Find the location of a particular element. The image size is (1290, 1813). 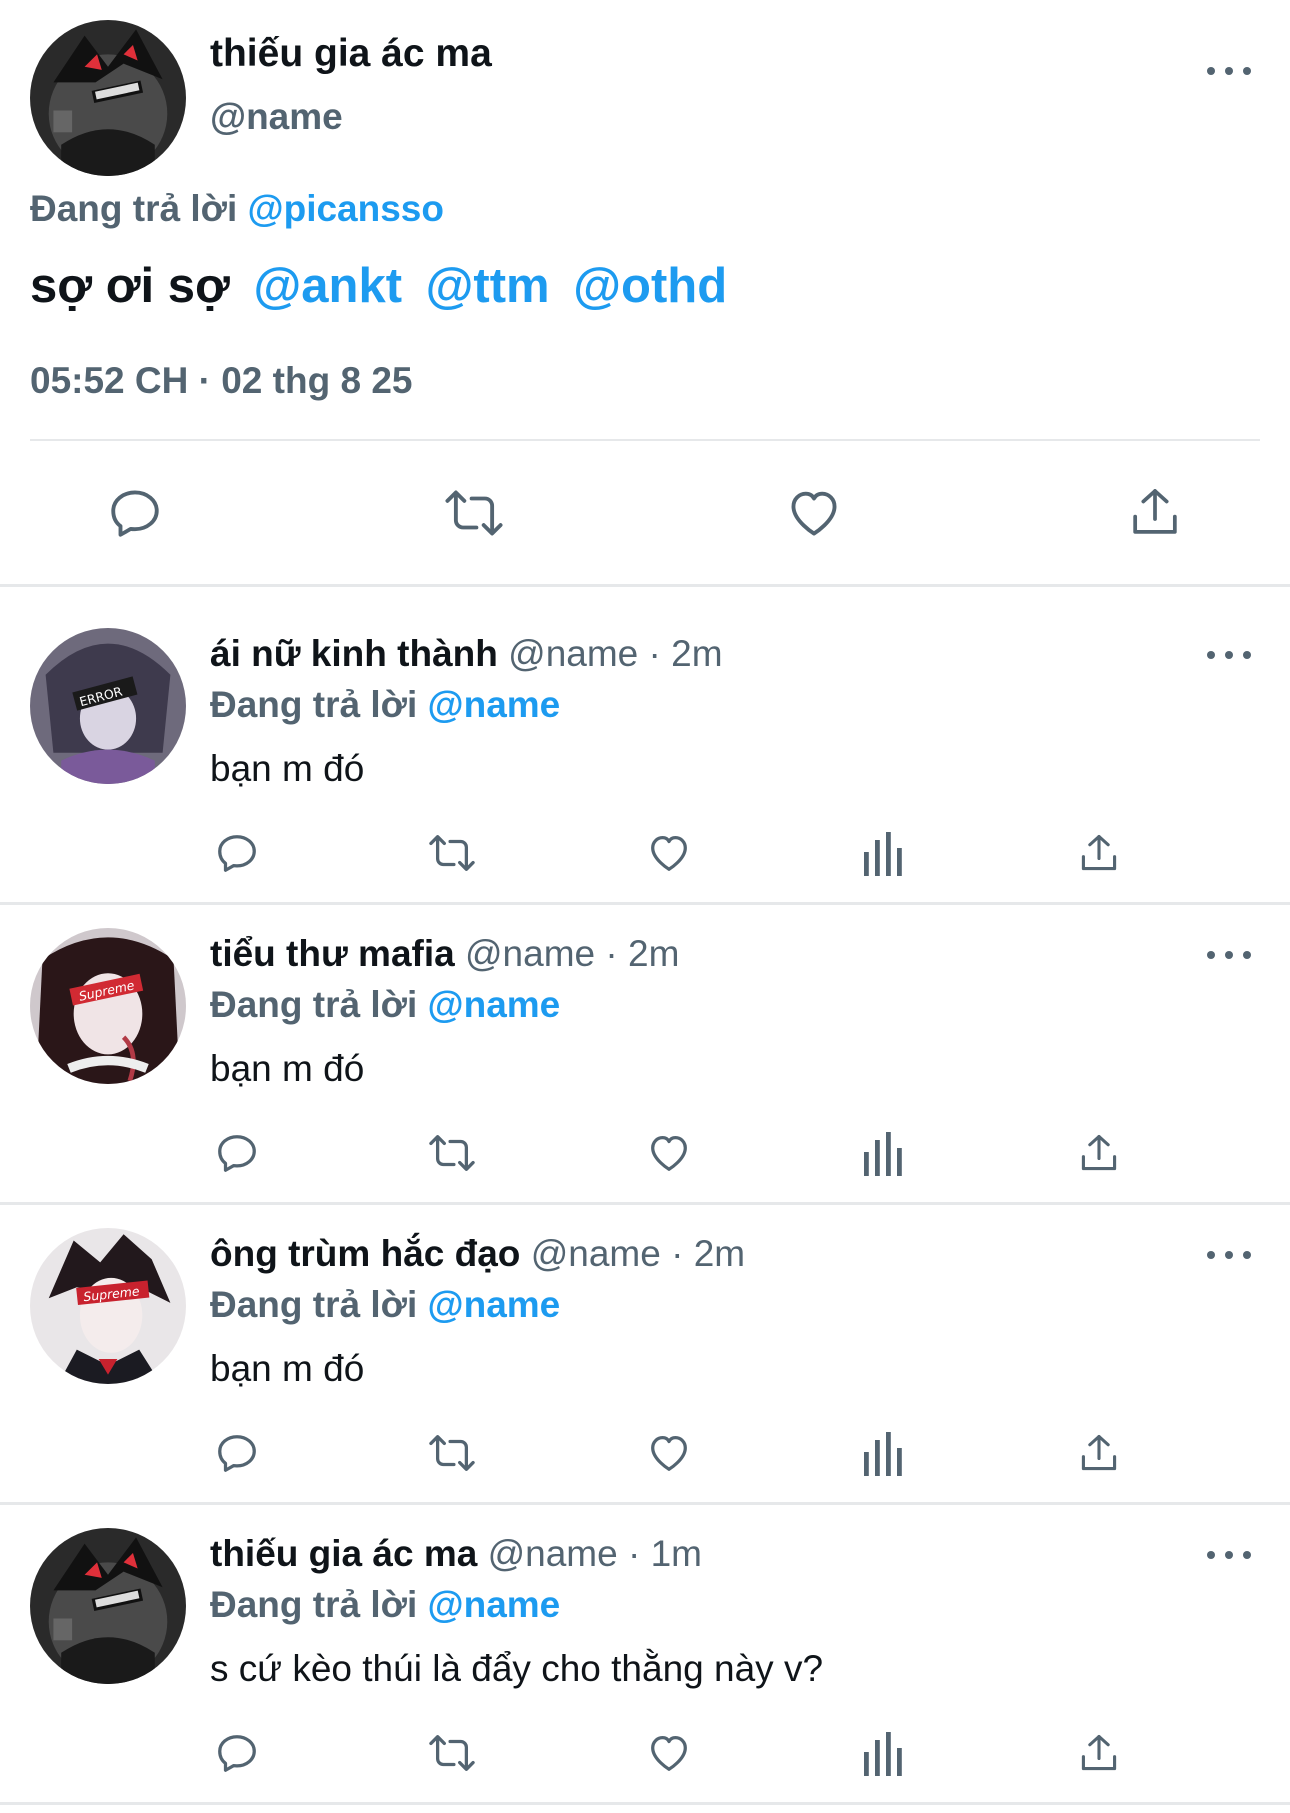

reply-author-name: thiếu gia ác ma is located at coordinates (343, 1553).